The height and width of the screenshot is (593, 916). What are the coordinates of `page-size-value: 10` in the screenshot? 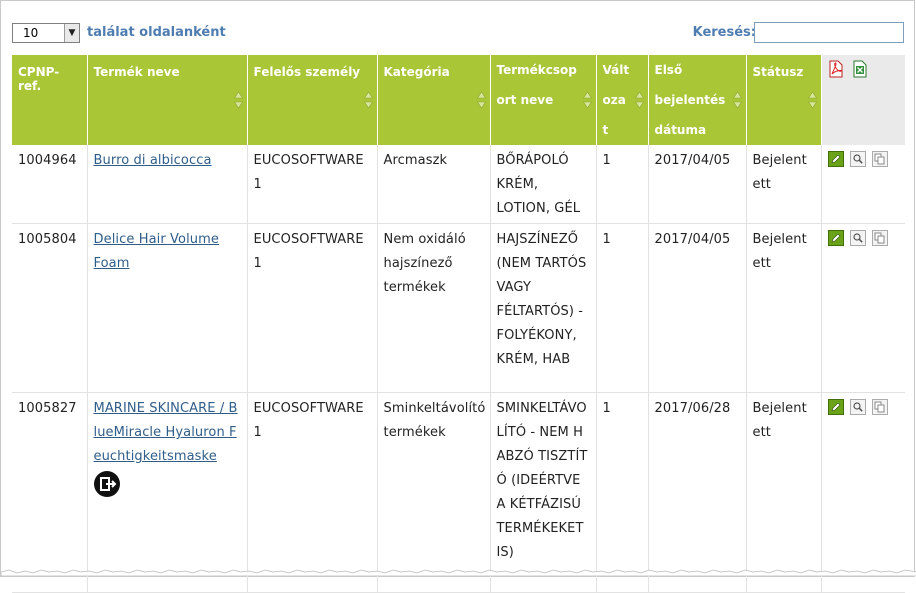 It's located at (31, 33).